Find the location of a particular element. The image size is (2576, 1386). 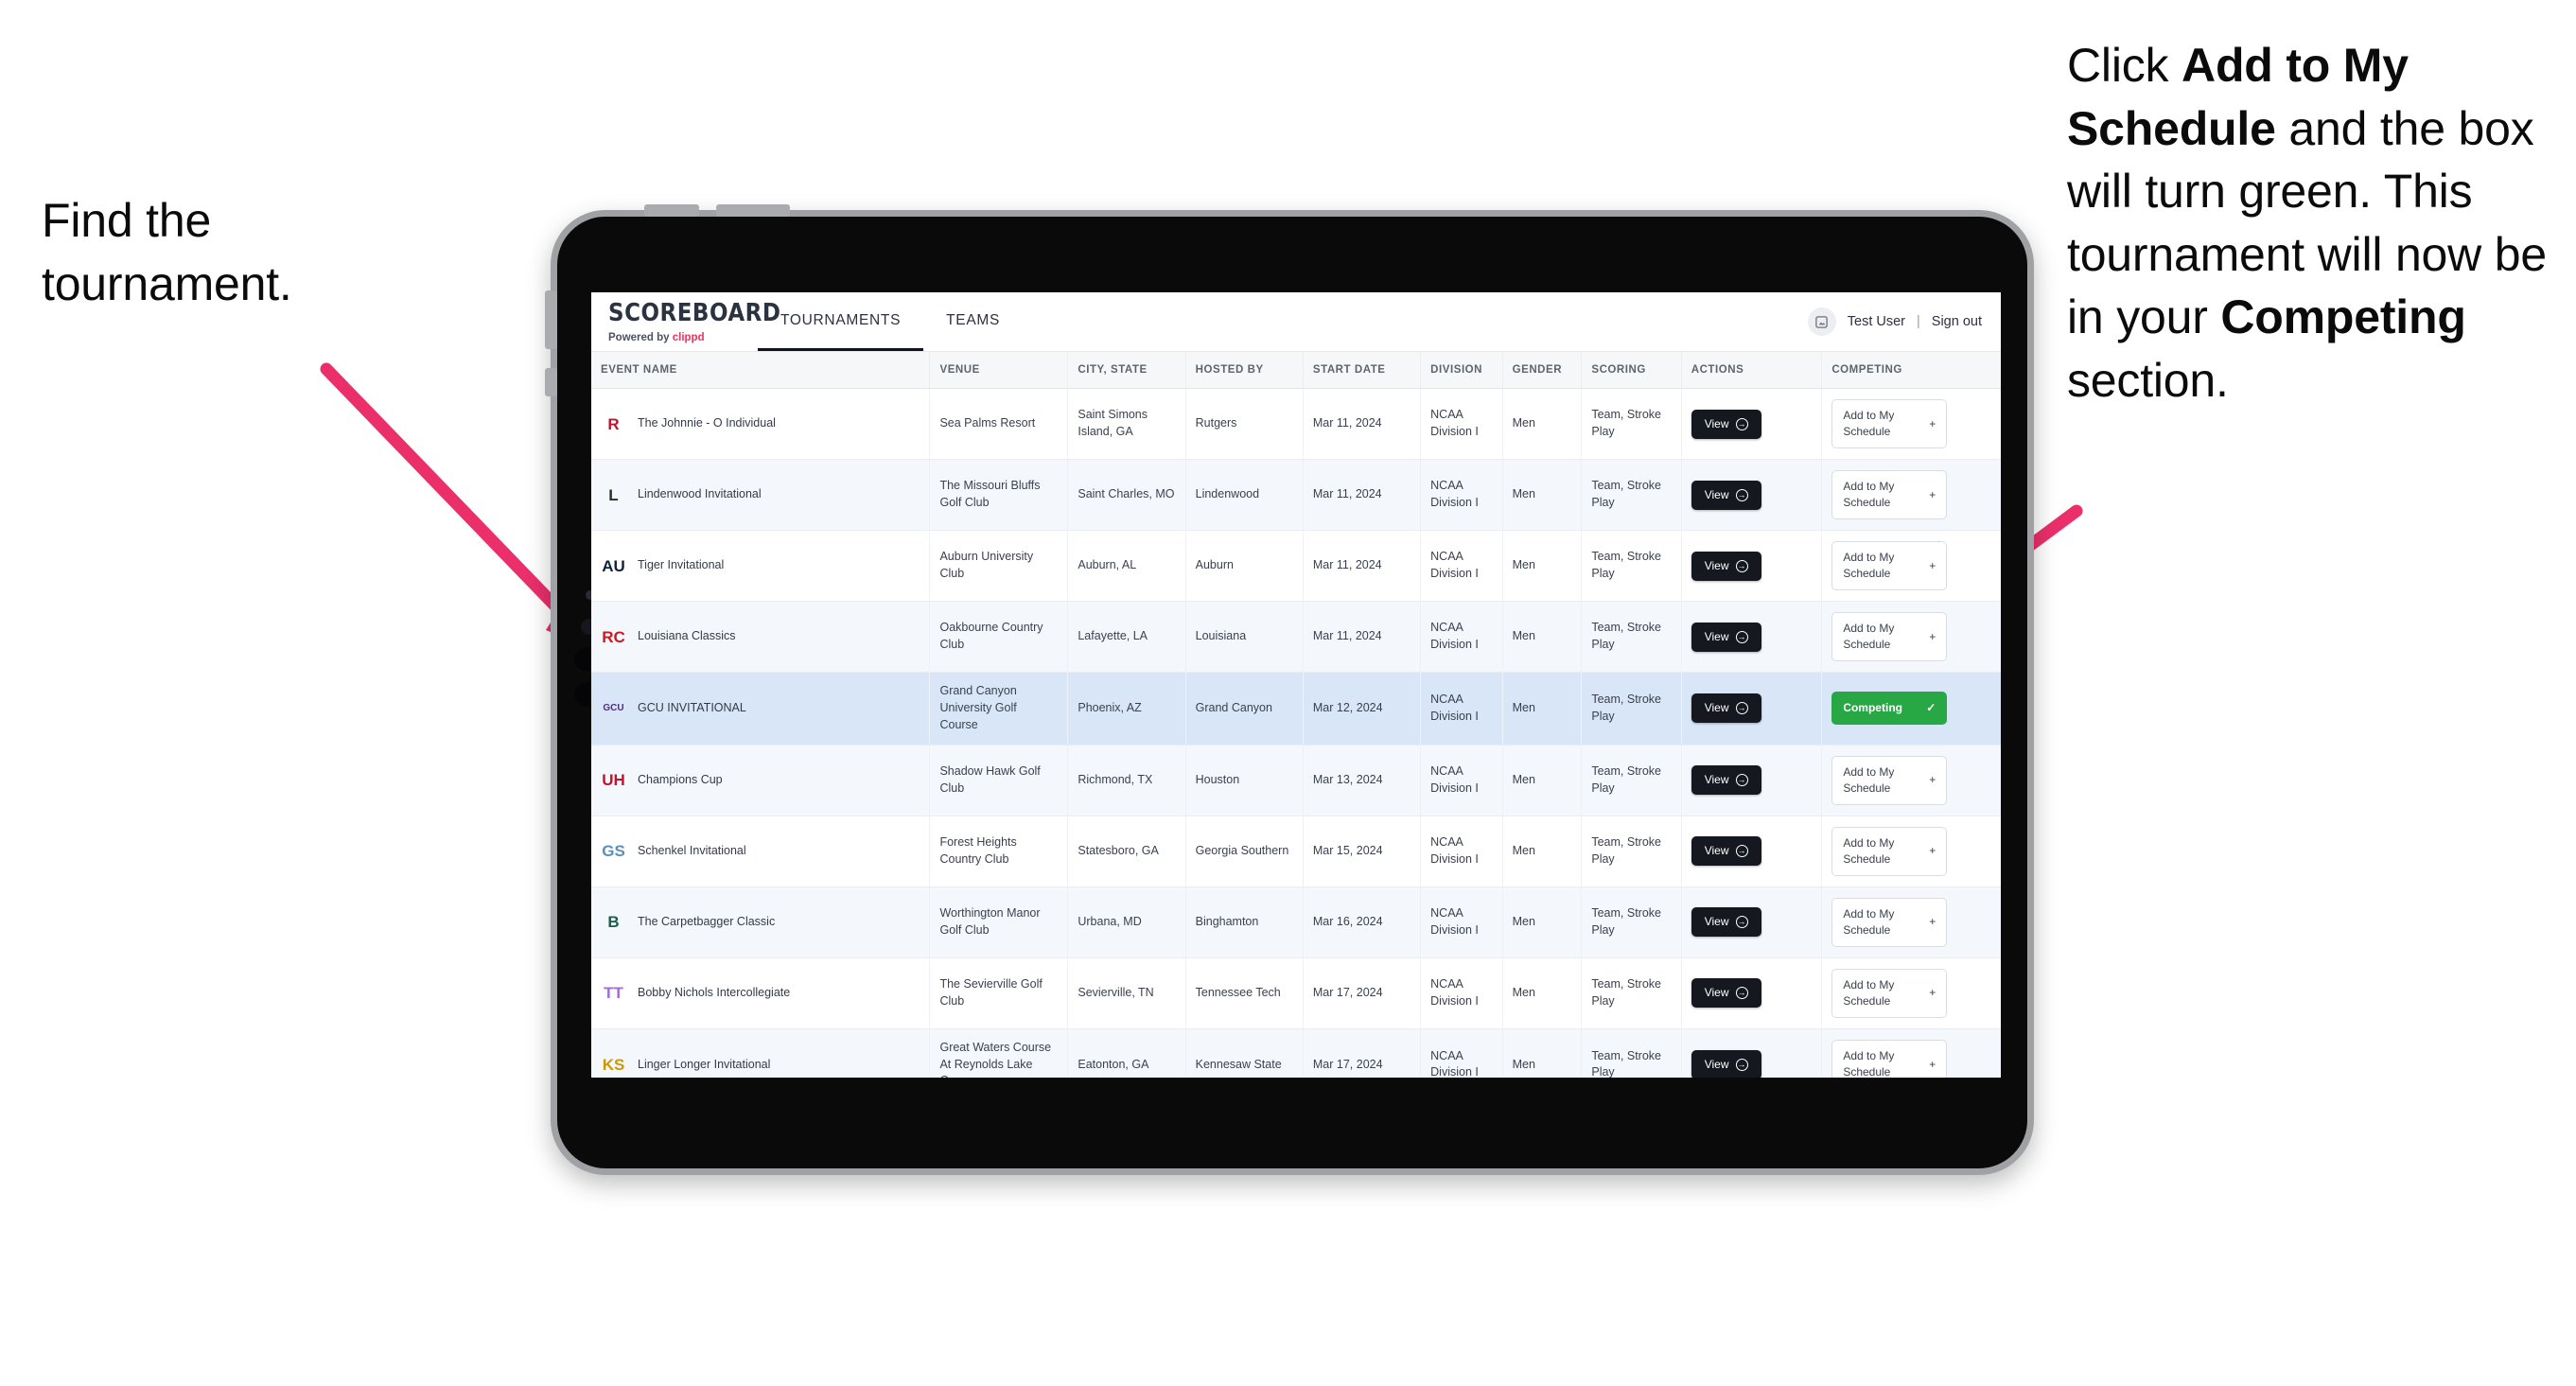

cell-start-date: Mar 16, 2024 is located at coordinates (1362, 922).